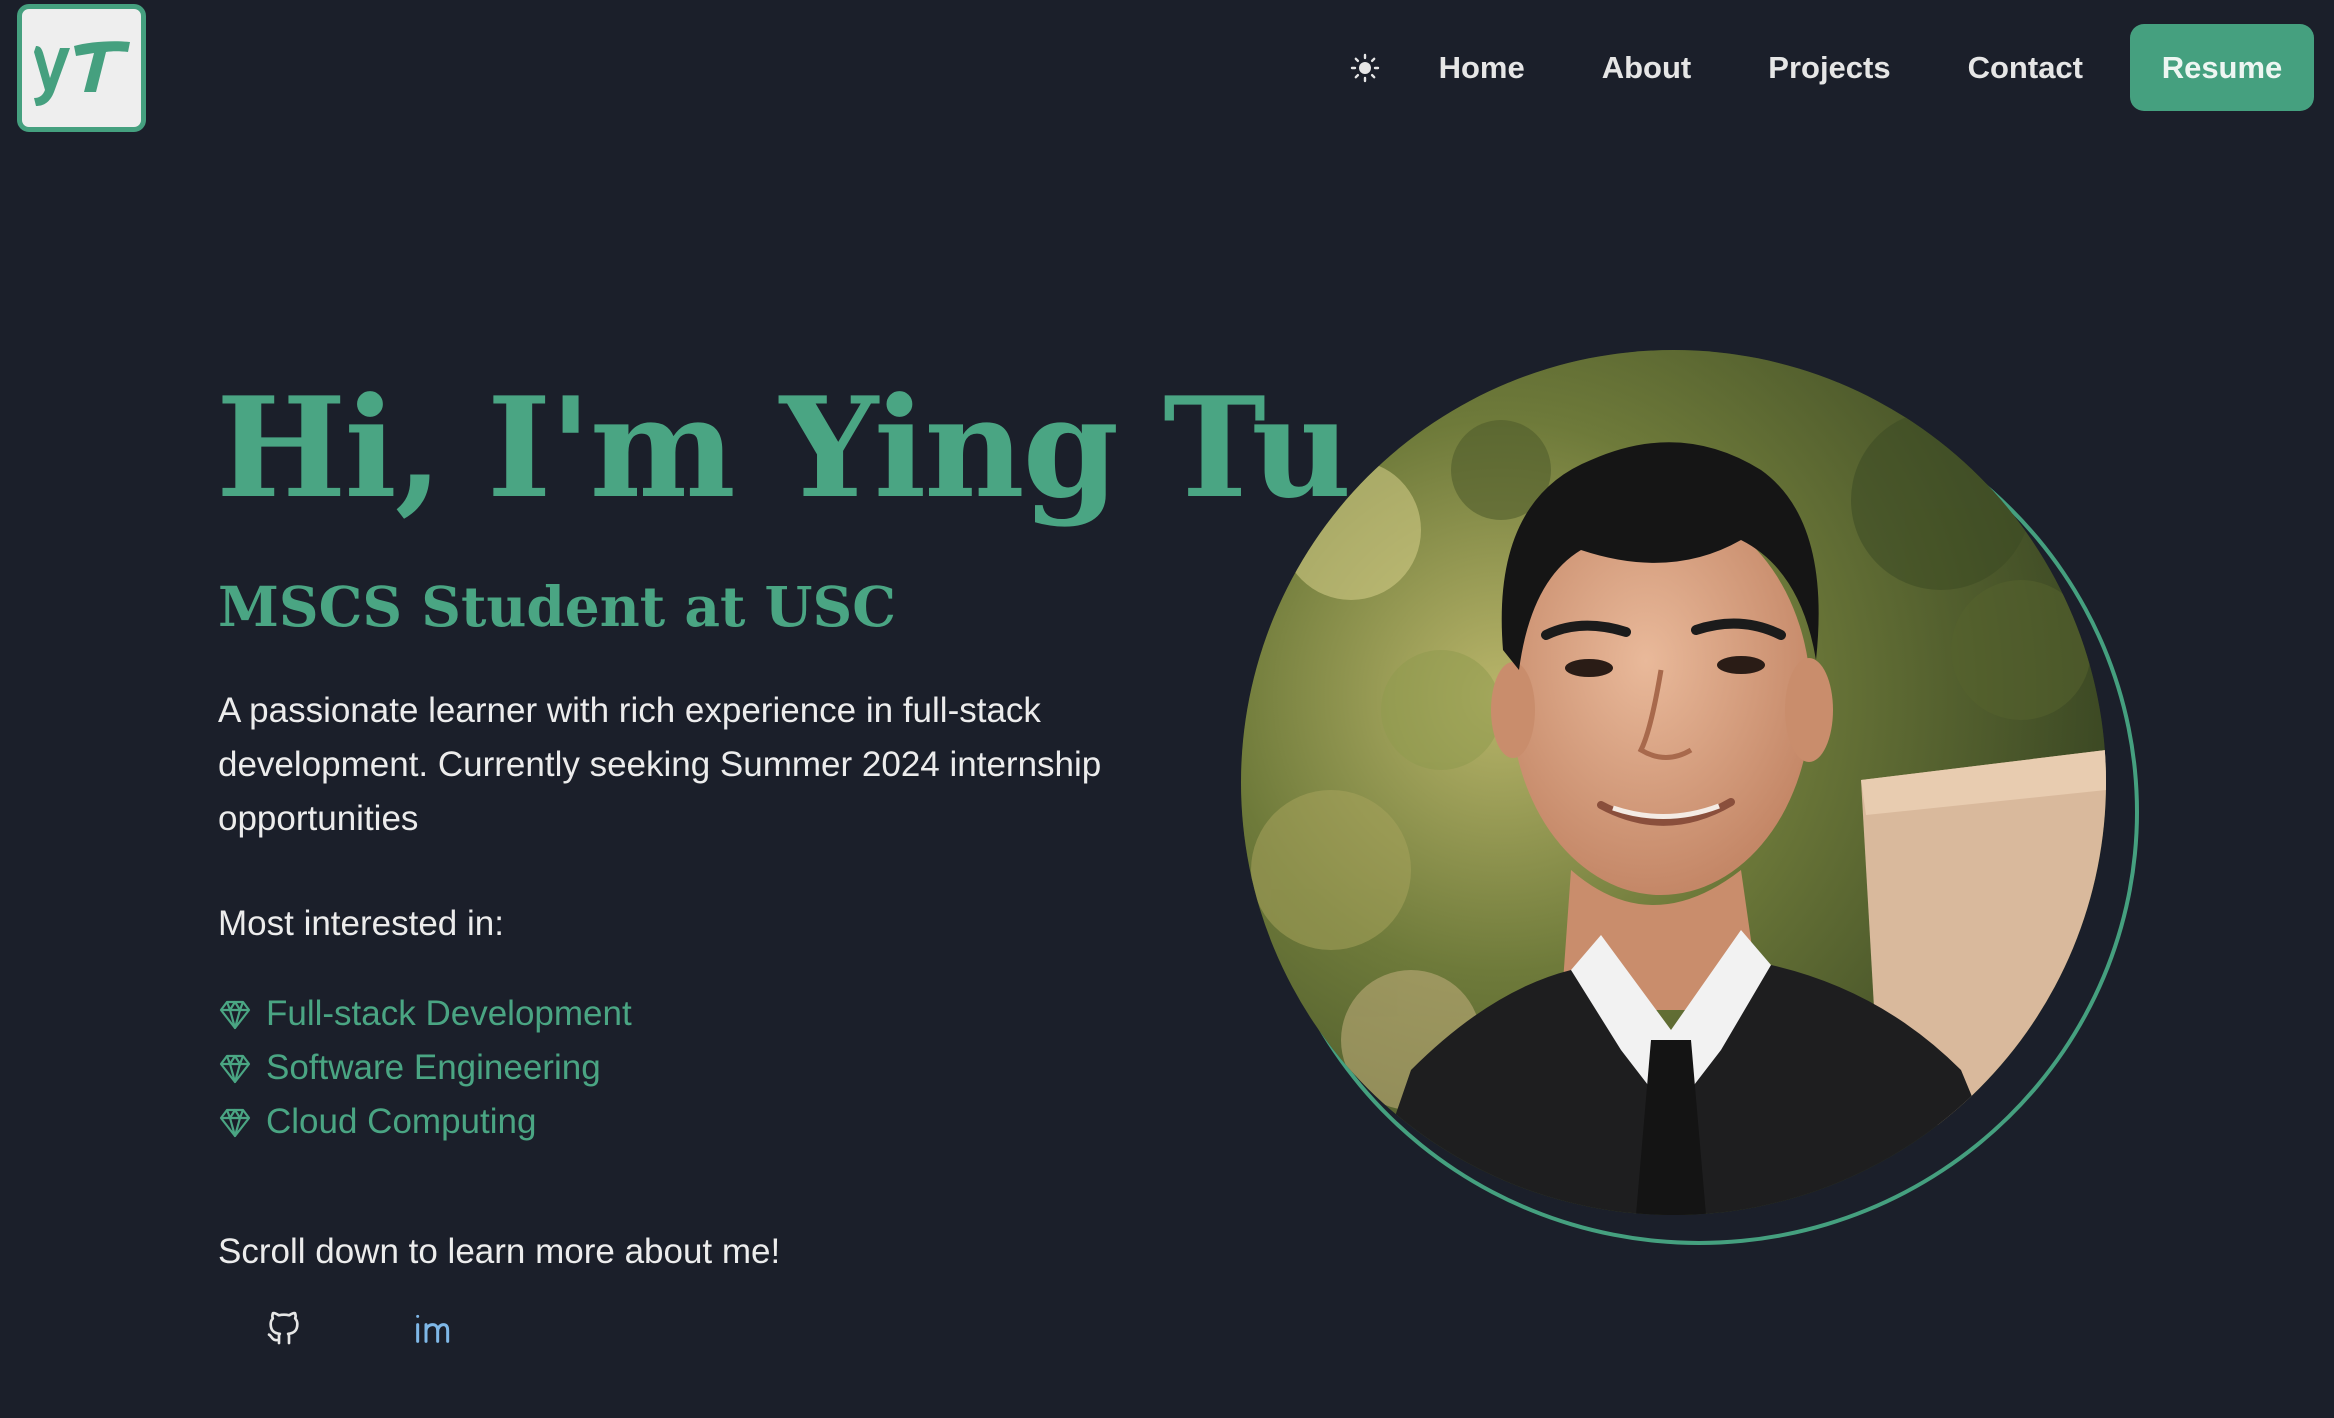 This screenshot has width=2334, height=1418. I want to click on hero-title: Hi, I'm Ying Tu, so click(783, 447).